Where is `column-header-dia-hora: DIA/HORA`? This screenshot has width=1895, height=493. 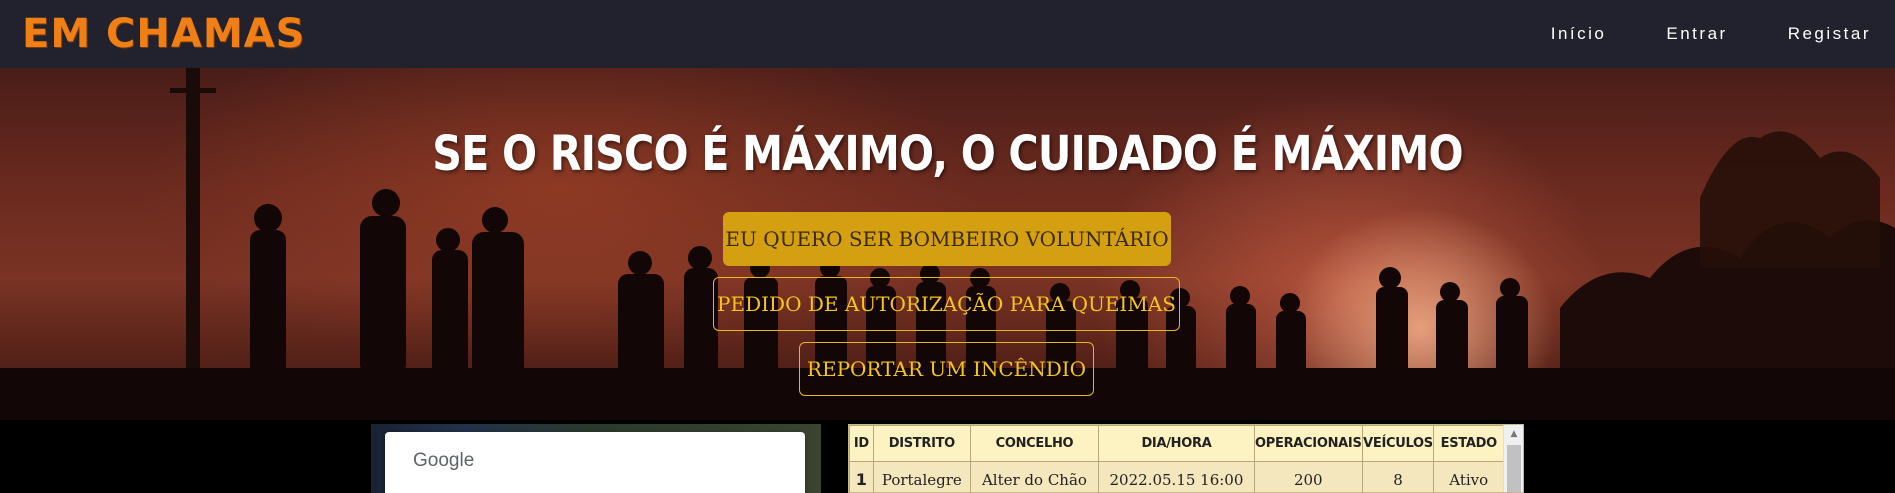 column-header-dia-hora: DIA/HORA is located at coordinates (1176, 443).